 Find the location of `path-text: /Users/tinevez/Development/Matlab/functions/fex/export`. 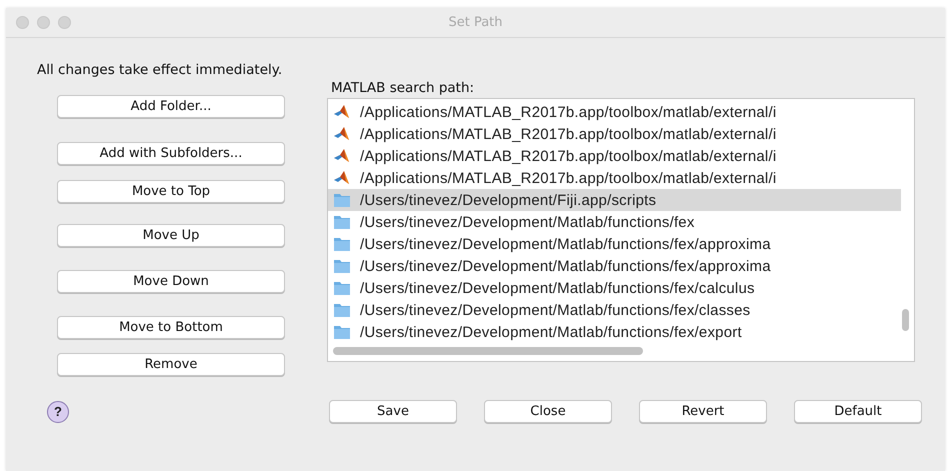

path-text: /Users/tinevez/Development/Matlab/functions/fex/export is located at coordinates (551, 332).